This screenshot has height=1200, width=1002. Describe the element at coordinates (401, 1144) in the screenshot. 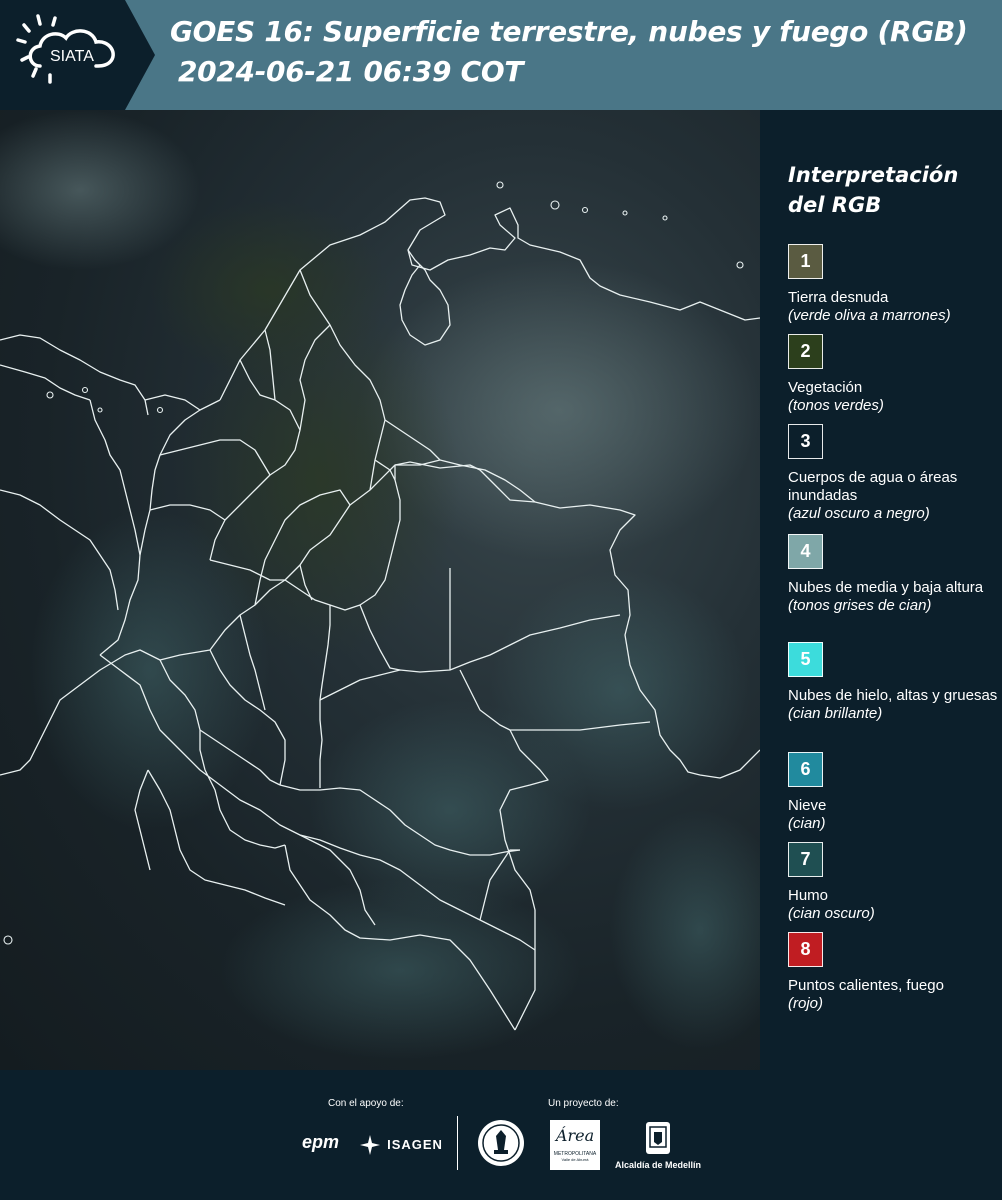

I see `isagen-logo: ISAGEN` at that location.